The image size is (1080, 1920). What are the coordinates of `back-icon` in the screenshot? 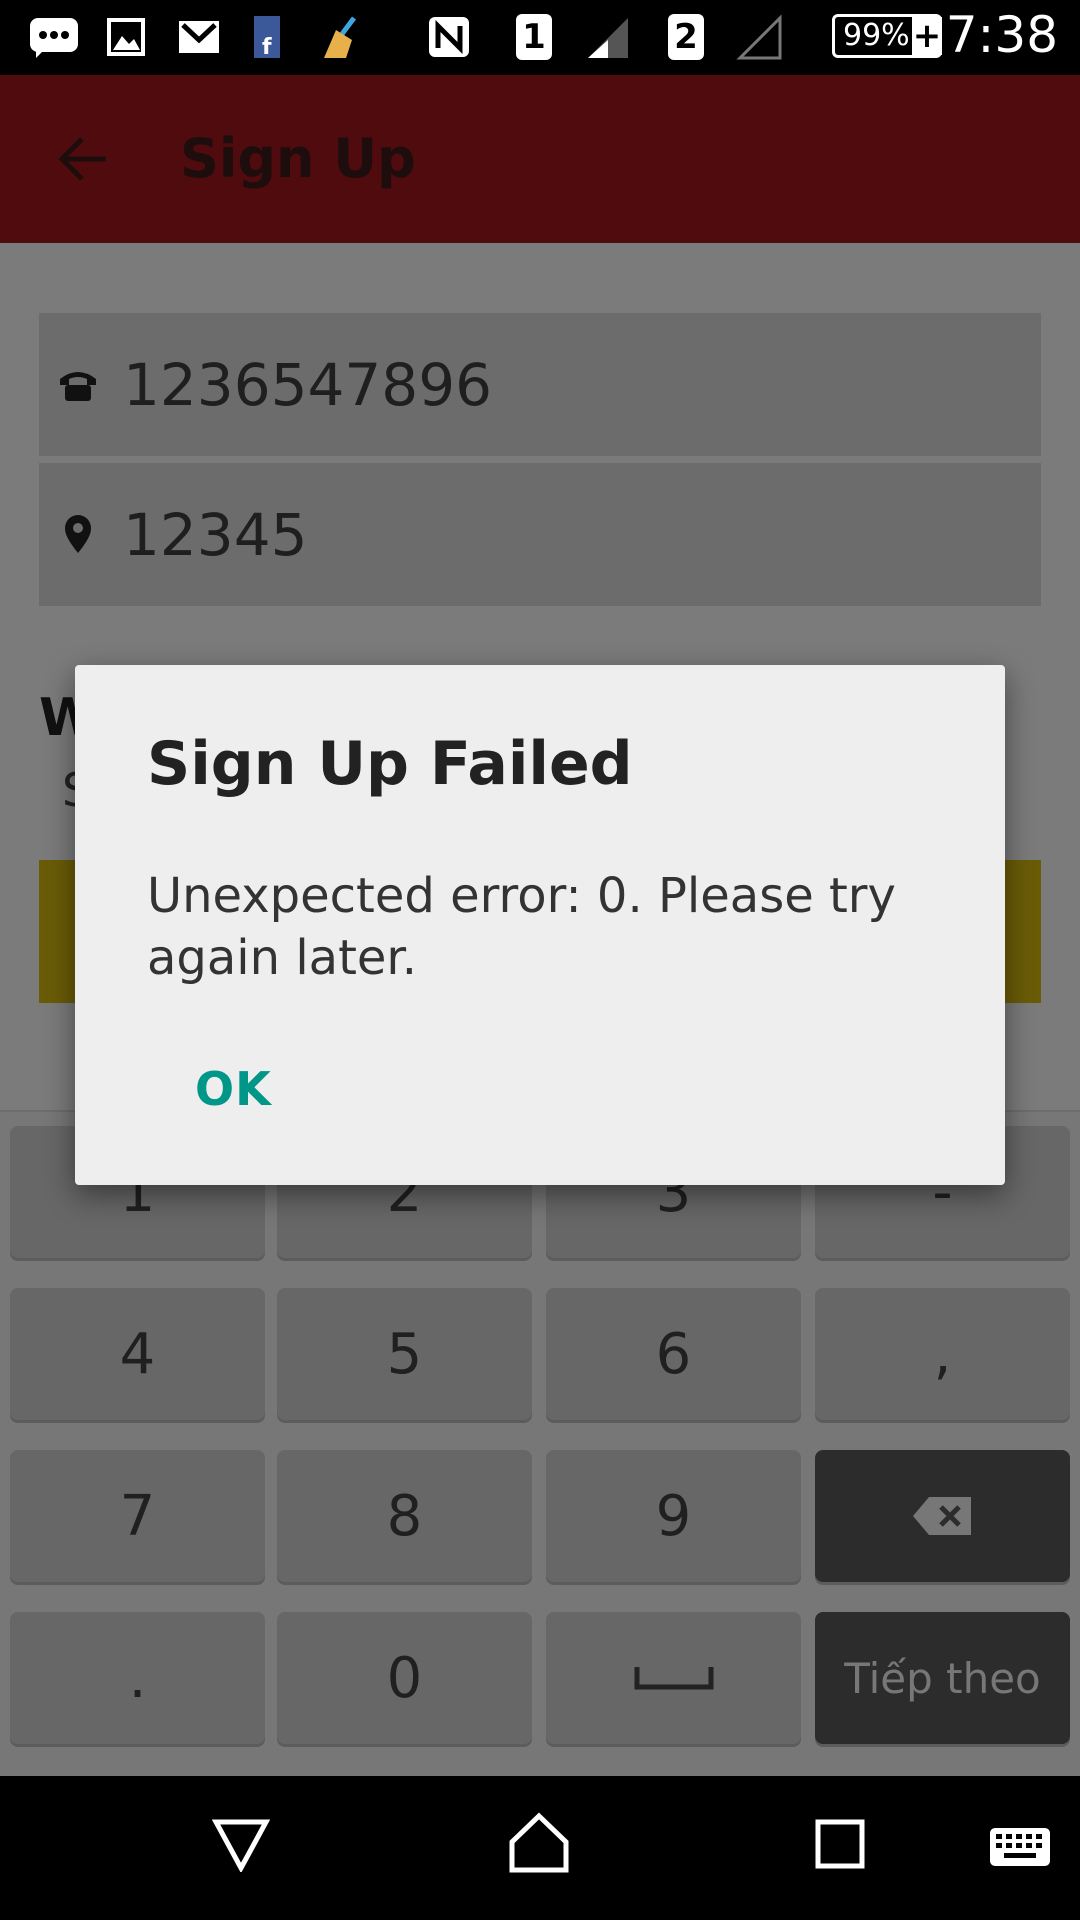 It's located at (241, 1845).